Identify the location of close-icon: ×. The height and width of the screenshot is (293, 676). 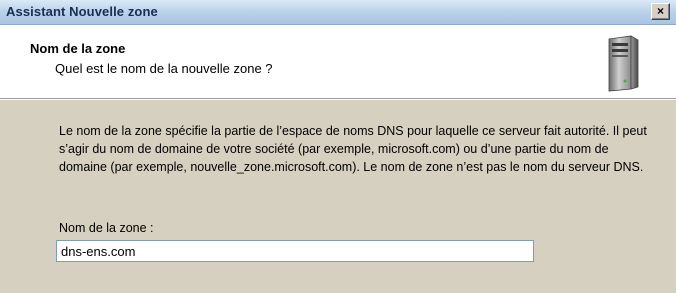
(660, 11).